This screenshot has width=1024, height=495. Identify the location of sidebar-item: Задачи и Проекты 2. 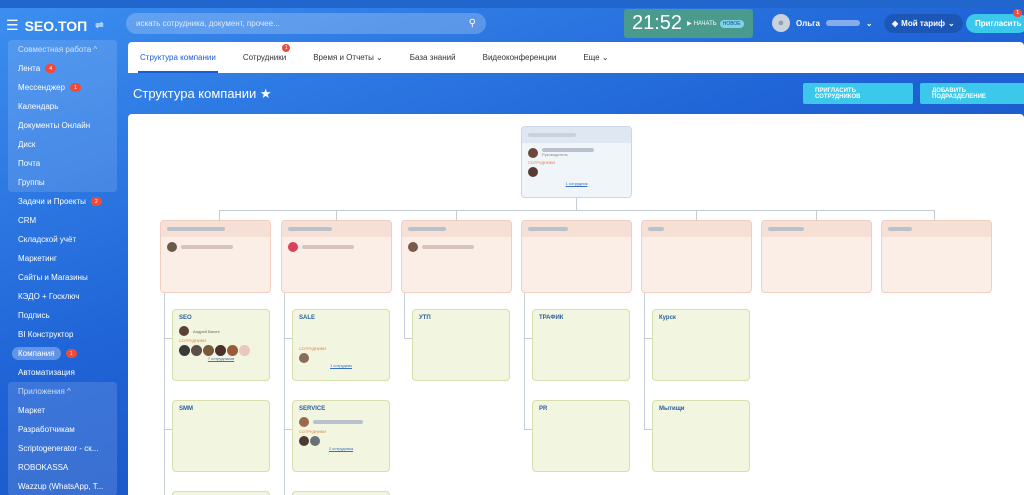
(60, 201).